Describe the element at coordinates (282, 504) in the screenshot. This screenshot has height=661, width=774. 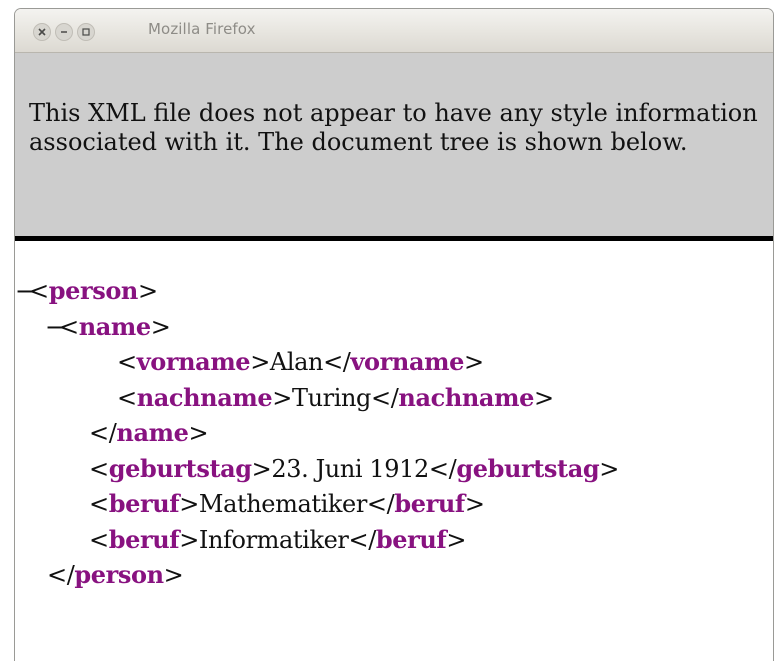
I see `value-beruf-1: Mathematiker` at that location.